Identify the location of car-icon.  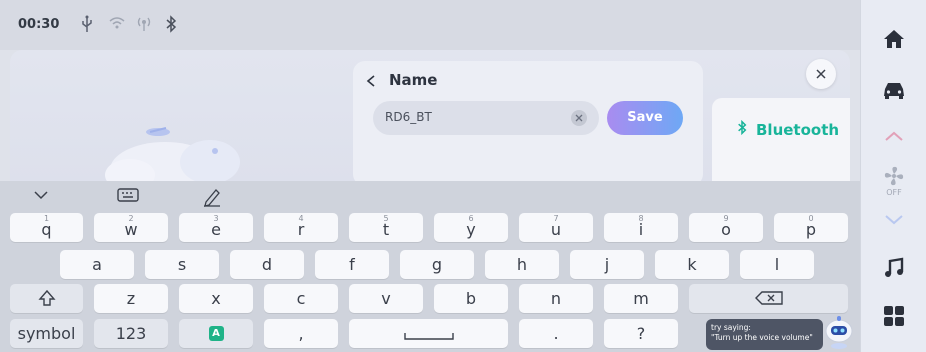
(894, 92).